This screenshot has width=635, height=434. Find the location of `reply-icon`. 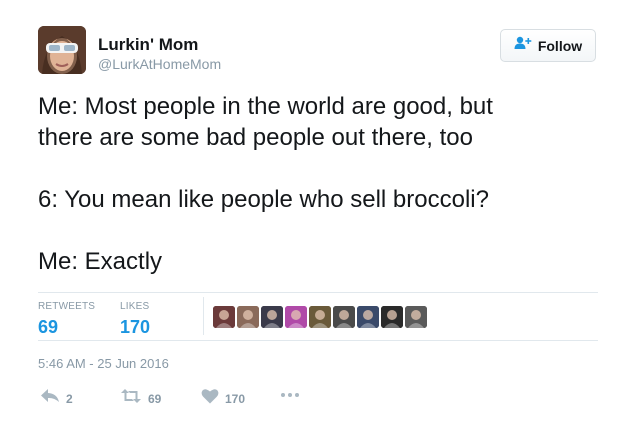

reply-icon is located at coordinates (50, 398).